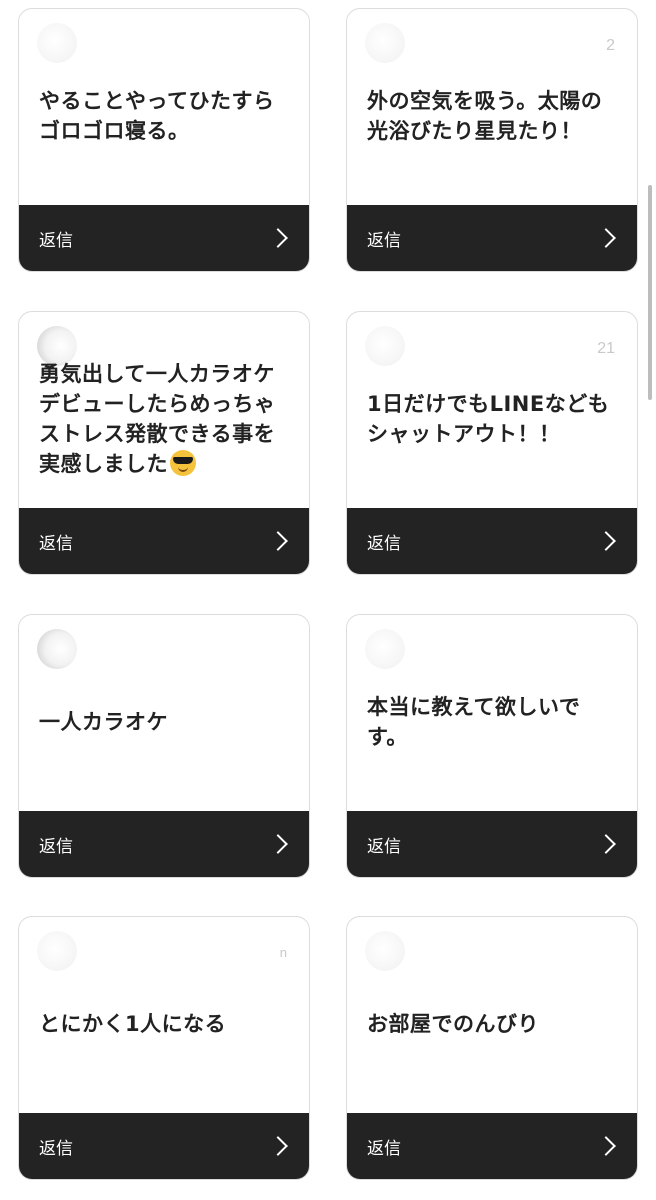 Image resolution: width=656 pixels, height=1200 pixels. I want to click on answer-text: とにかく1人になる, so click(133, 1024).